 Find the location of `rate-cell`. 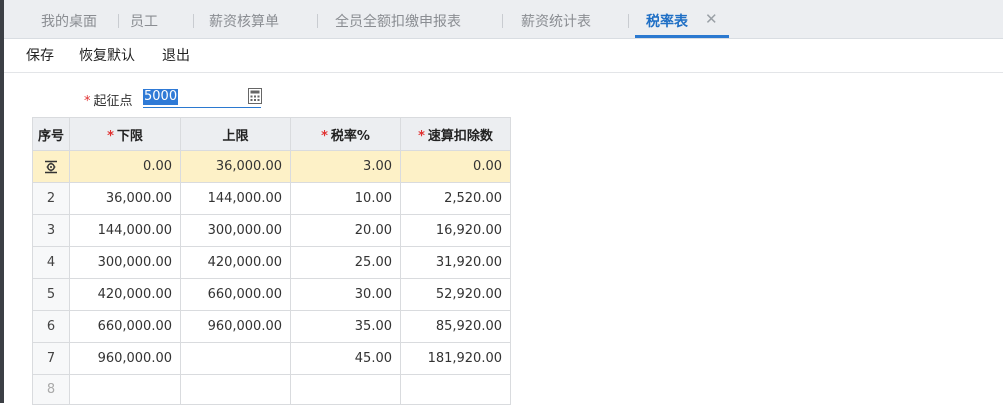

rate-cell is located at coordinates (345, 389).